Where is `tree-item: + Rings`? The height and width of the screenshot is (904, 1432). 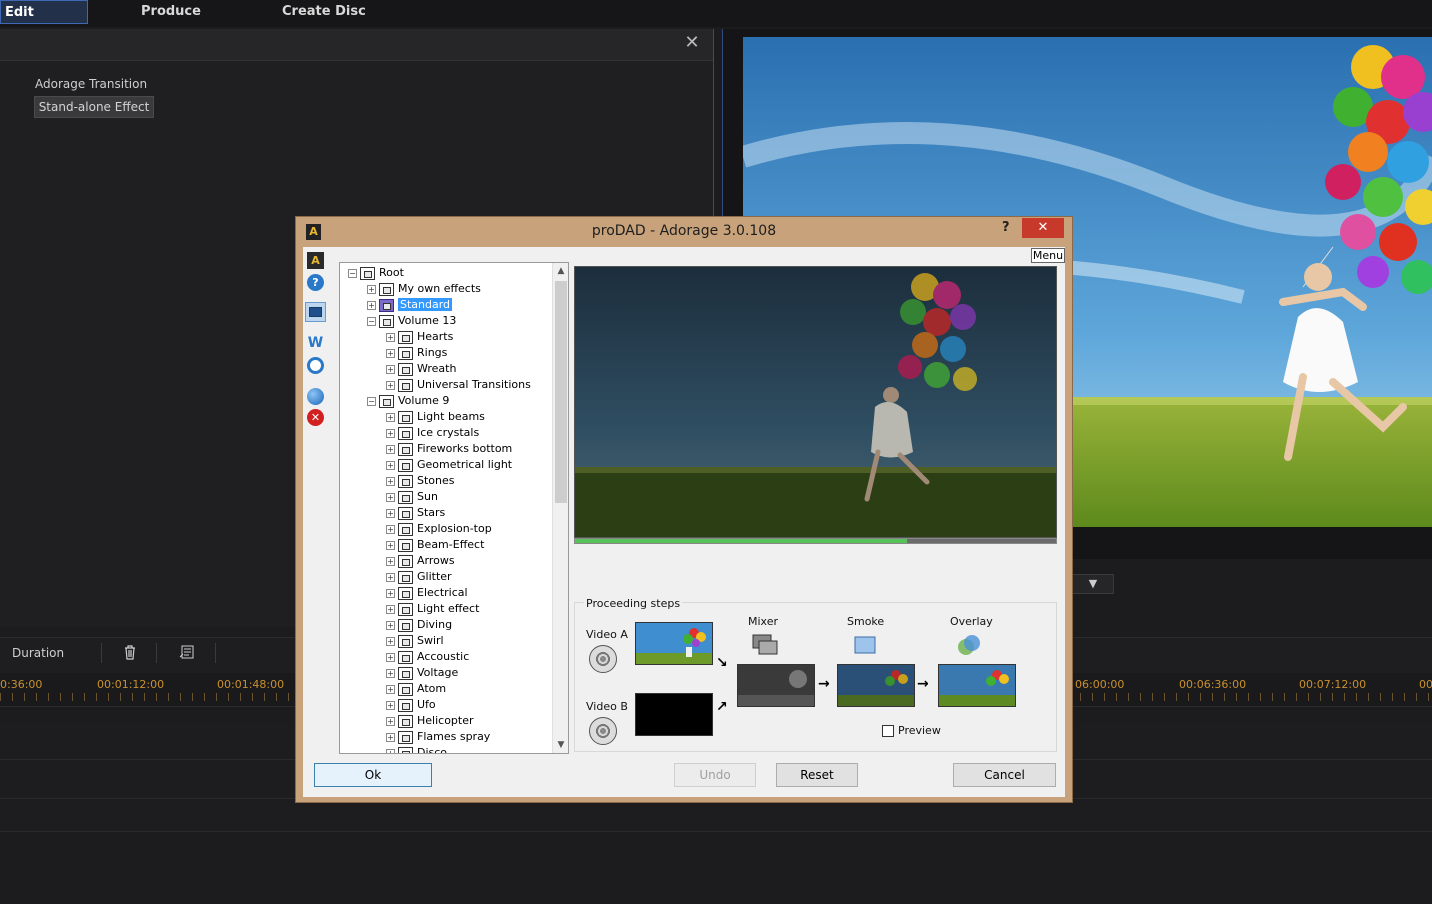 tree-item: + Rings is located at coordinates (450, 353).